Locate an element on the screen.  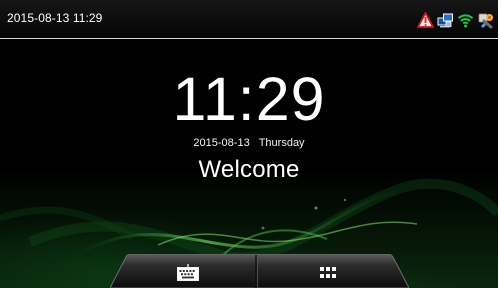
wifi-icon is located at coordinates (465, 20).